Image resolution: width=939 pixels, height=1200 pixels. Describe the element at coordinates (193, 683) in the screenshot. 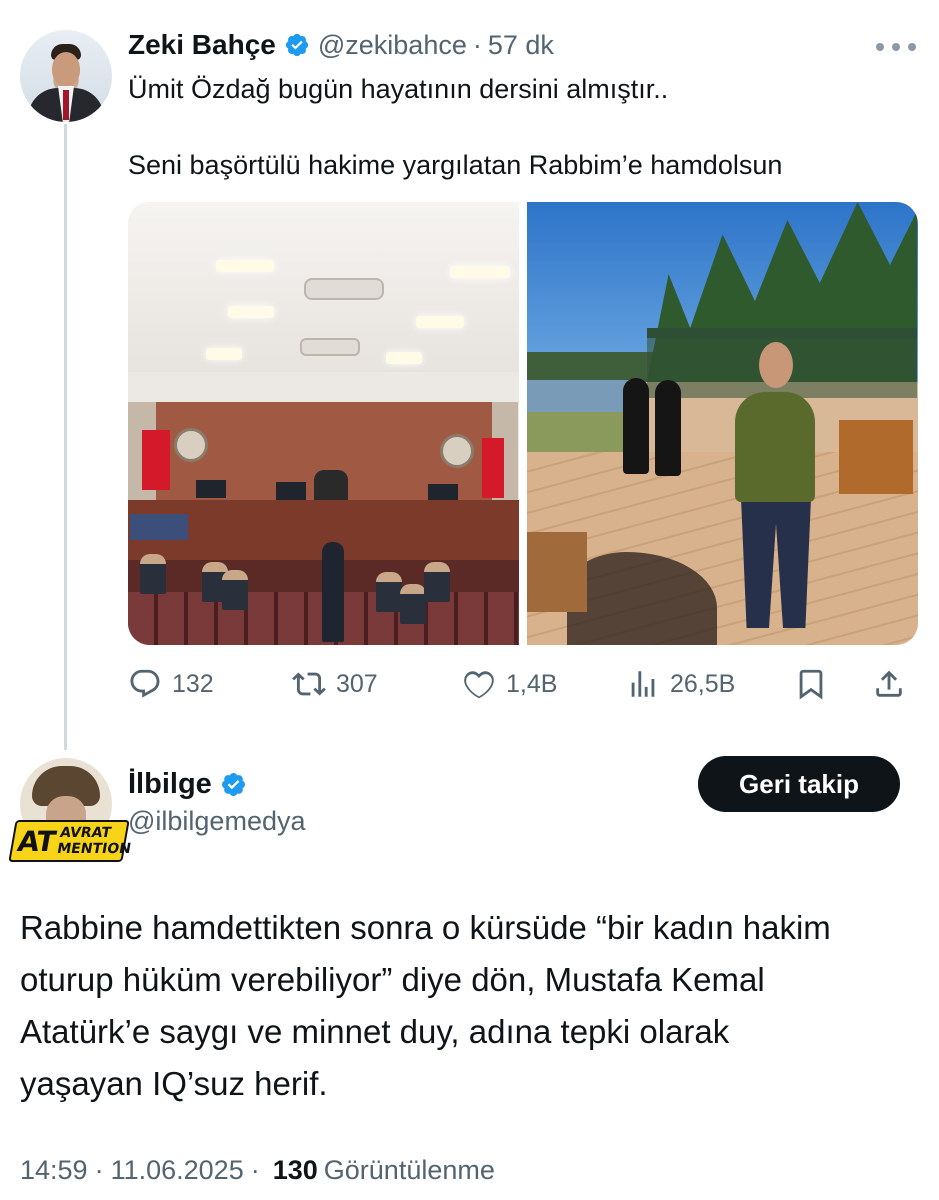

I see `reply-count: 132` at that location.